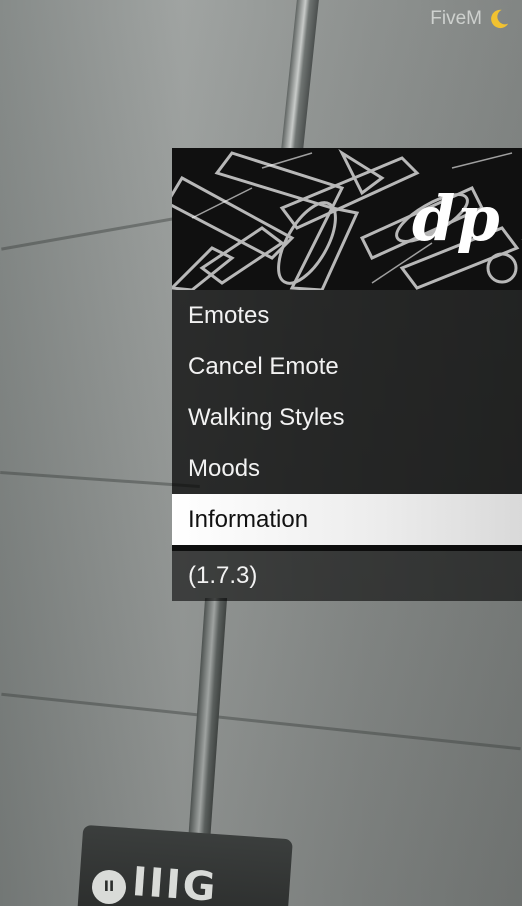 This screenshot has height=906, width=522. I want to click on menu-item-information: Information, so click(347, 519).